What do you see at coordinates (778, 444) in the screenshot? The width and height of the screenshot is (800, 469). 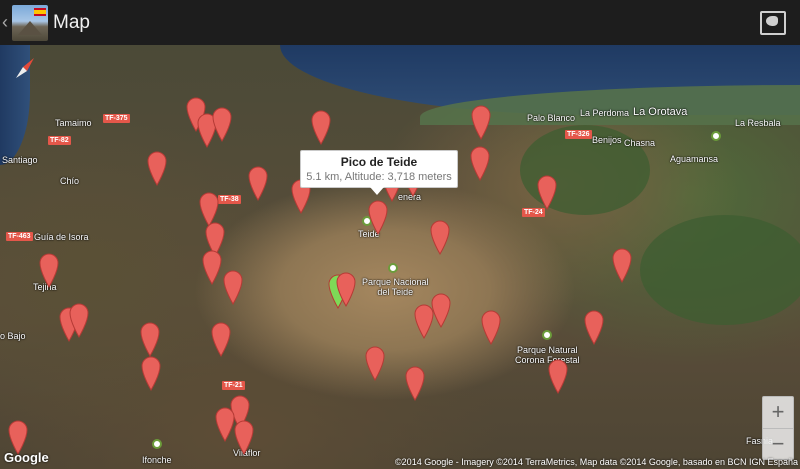 I see `zoom-out-button: −` at bounding box center [778, 444].